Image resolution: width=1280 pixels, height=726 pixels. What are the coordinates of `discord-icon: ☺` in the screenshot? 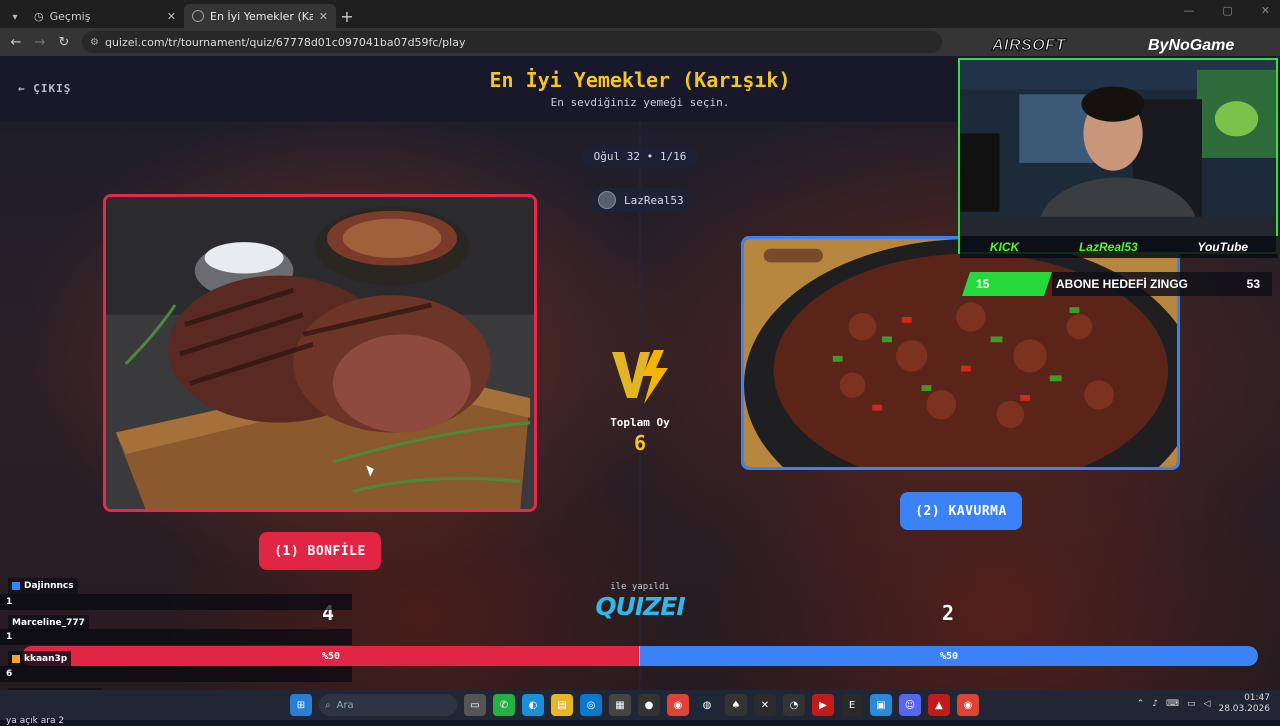 It's located at (910, 705).